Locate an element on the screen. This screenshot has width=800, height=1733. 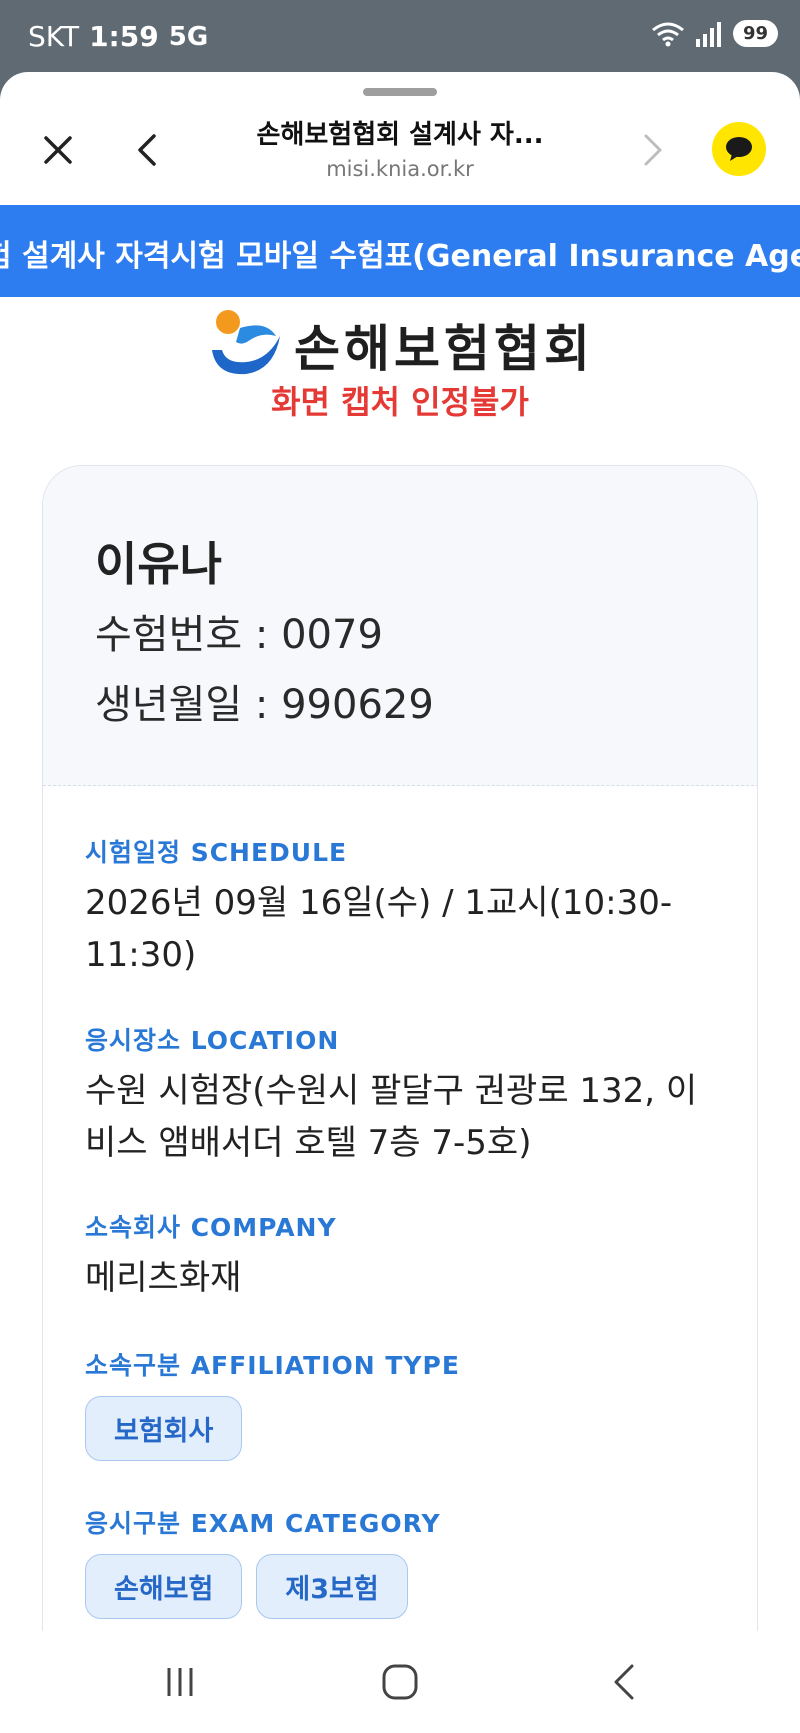
system-navigation-bar is located at coordinates (400, 1682).